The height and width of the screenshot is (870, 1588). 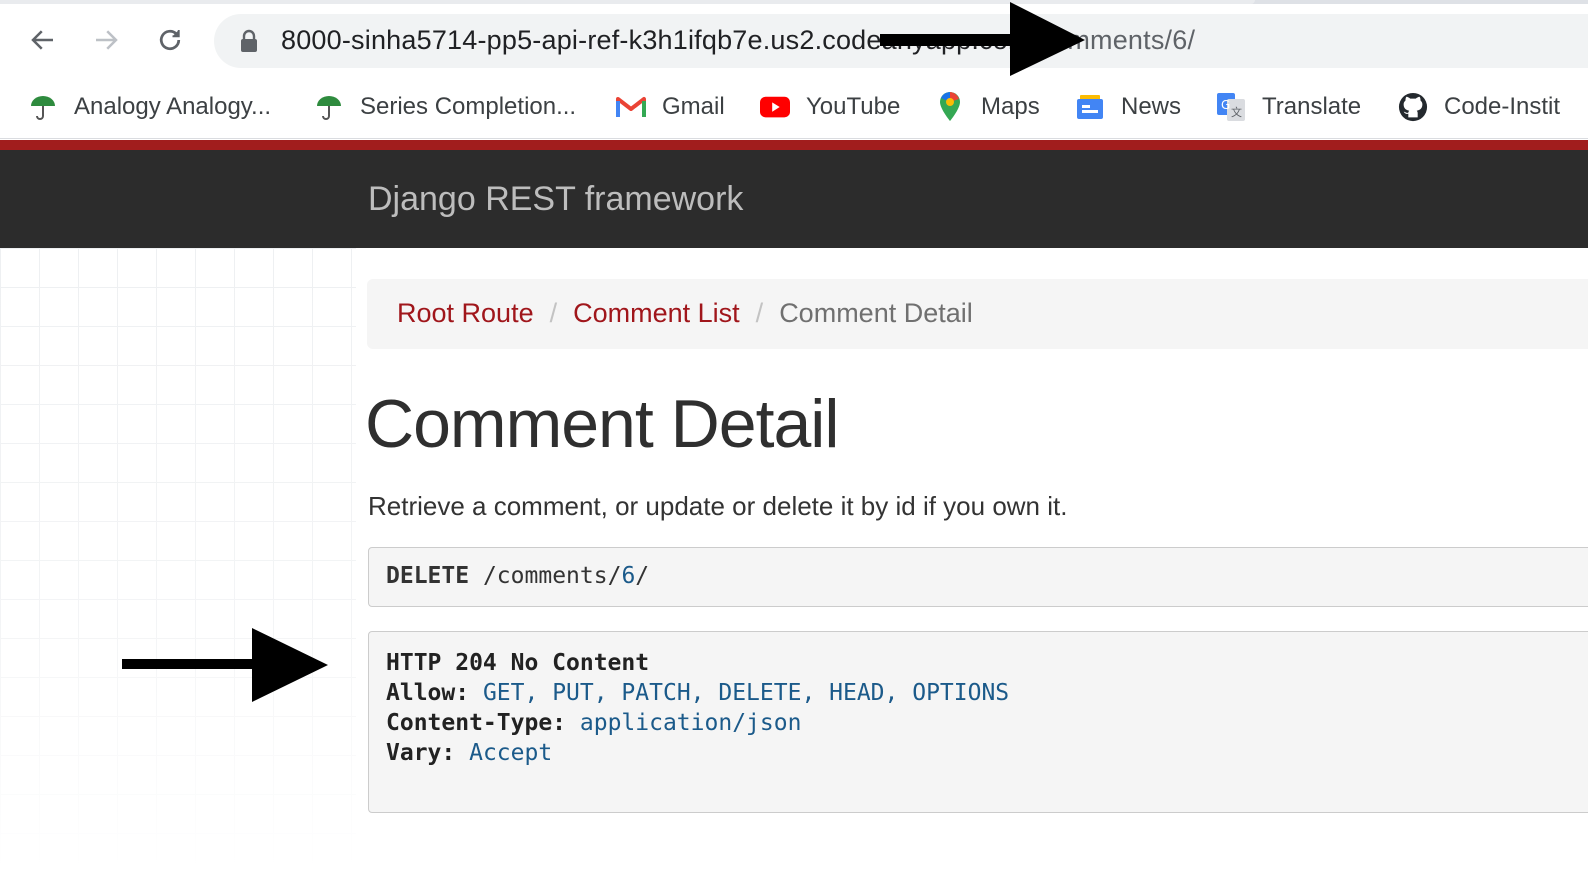 What do you see at coordinates (1151, 106) in the screenshot?
I see `bookmark-label: News` at bounding box center [1151, 106].